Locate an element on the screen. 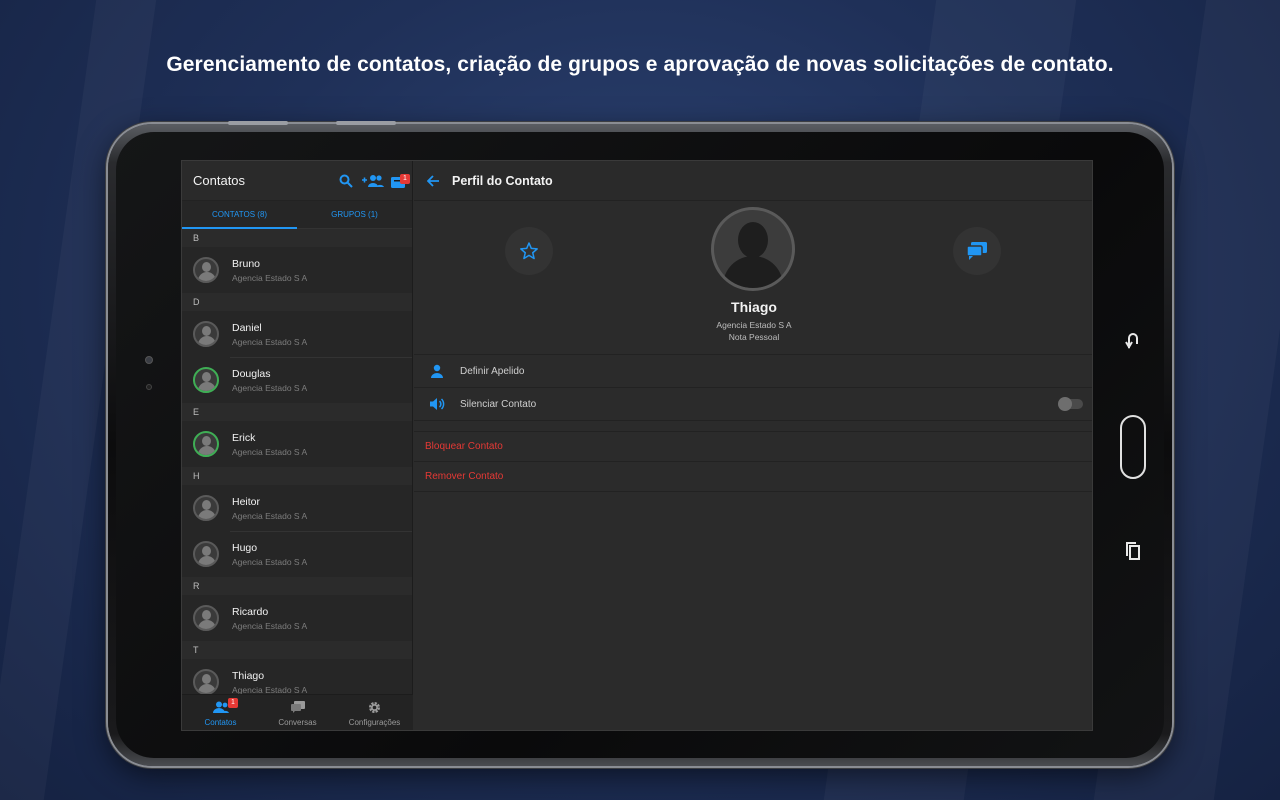 The width and height of the screenshot is (1280, 800). section-header: D is located at coordinates (297, 302).